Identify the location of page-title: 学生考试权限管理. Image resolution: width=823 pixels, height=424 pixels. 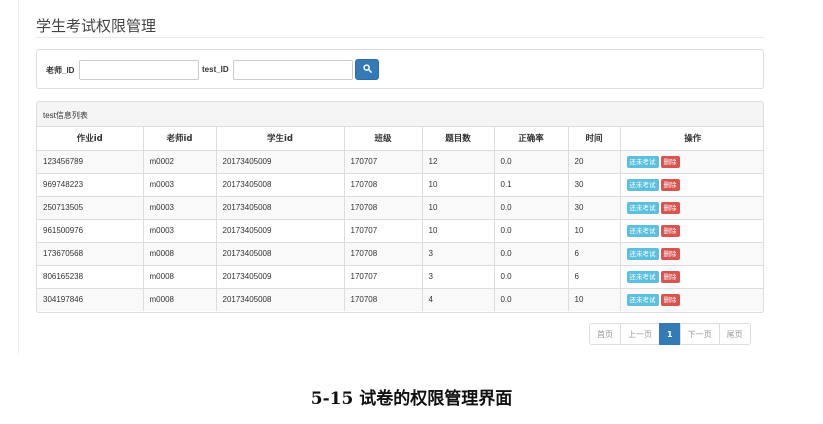
(96, 26).